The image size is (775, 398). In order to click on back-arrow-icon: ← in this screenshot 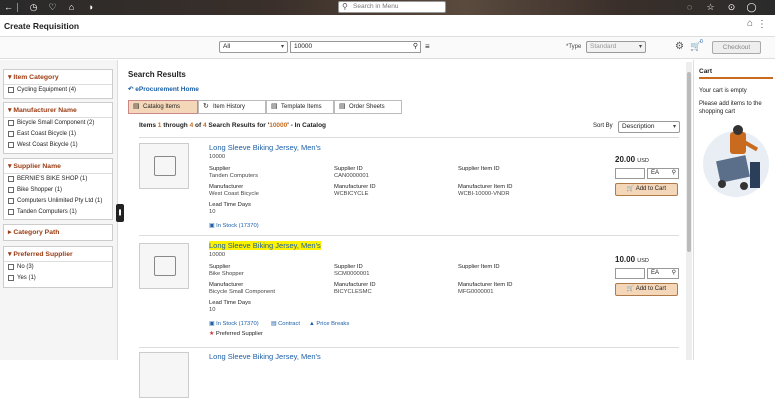, I will do `click(8, 7)`.